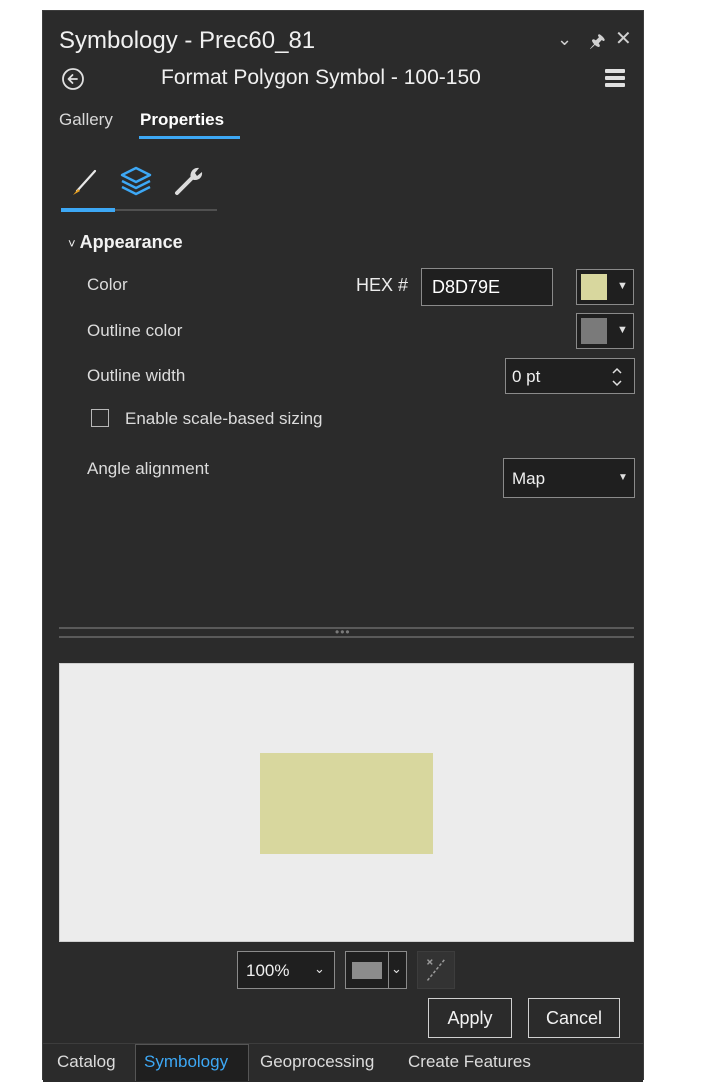  What do you see at coordinates (136, 375) in the screenshot?
I see `outline-width-label: Outline width` at bounding box center [136, 375].